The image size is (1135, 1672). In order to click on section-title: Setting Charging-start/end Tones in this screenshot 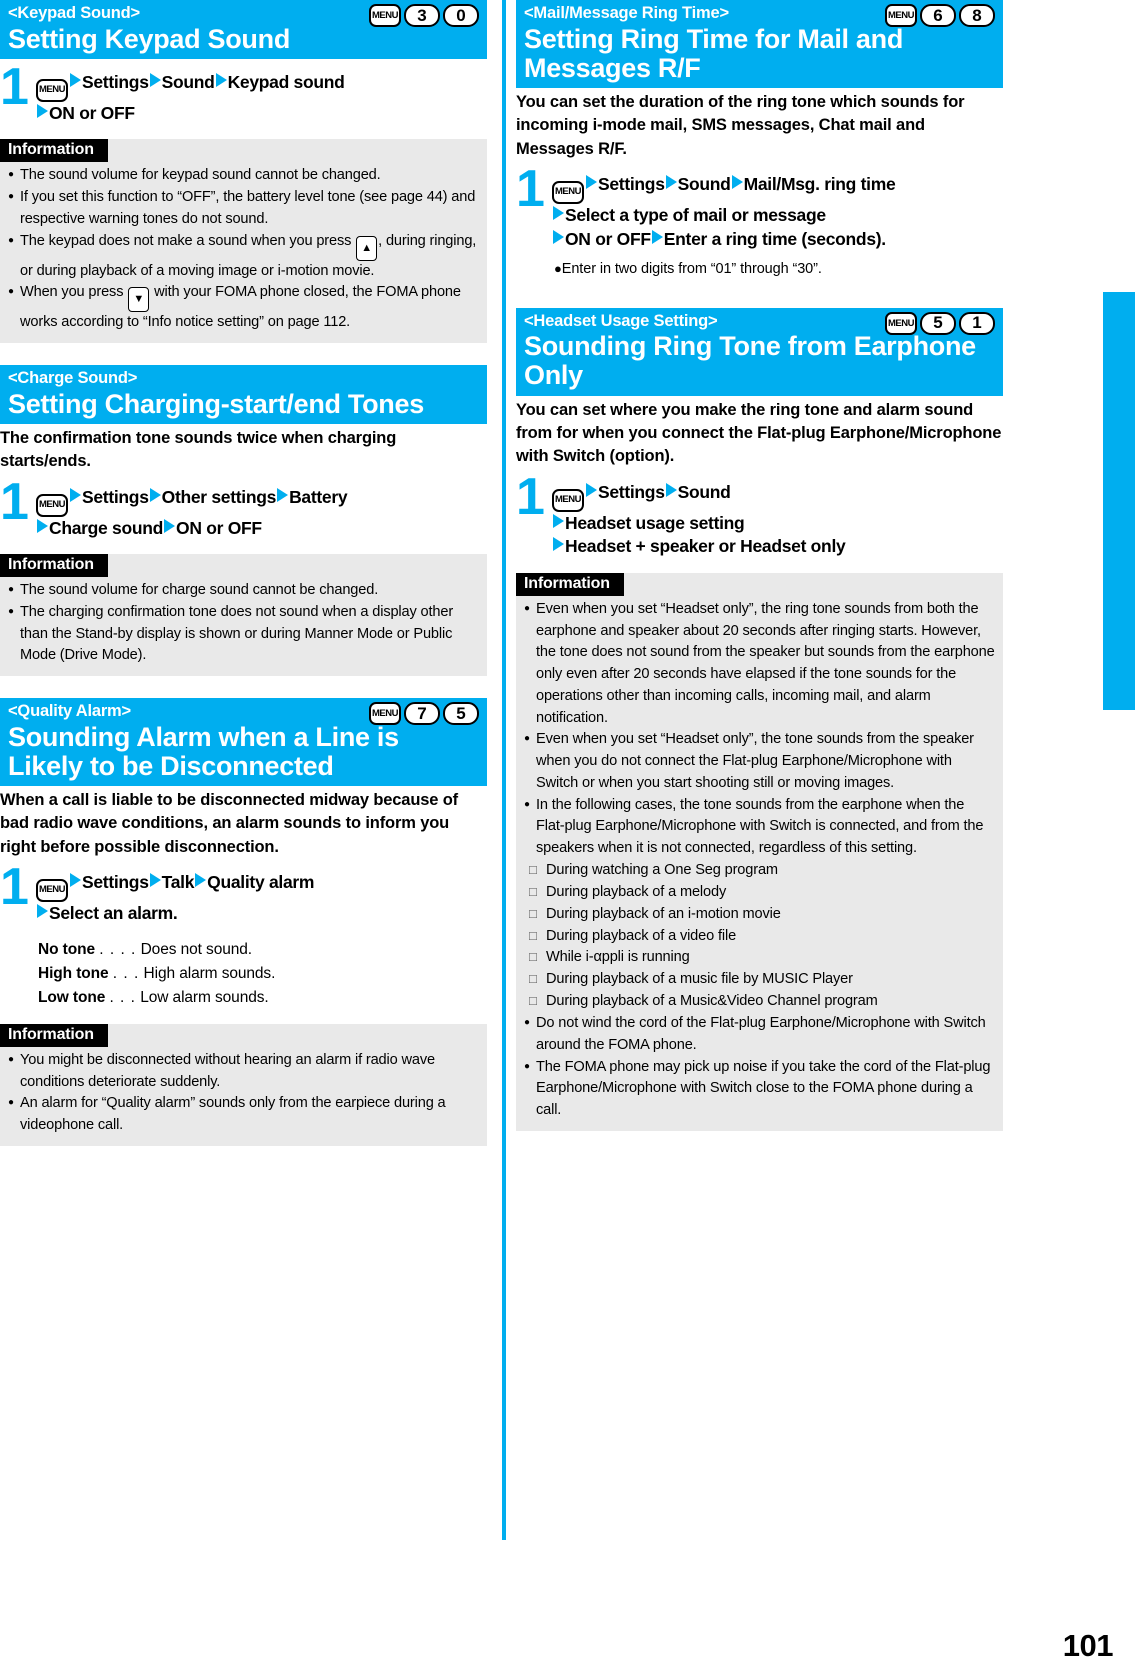, I will do `click(216, 403)`.